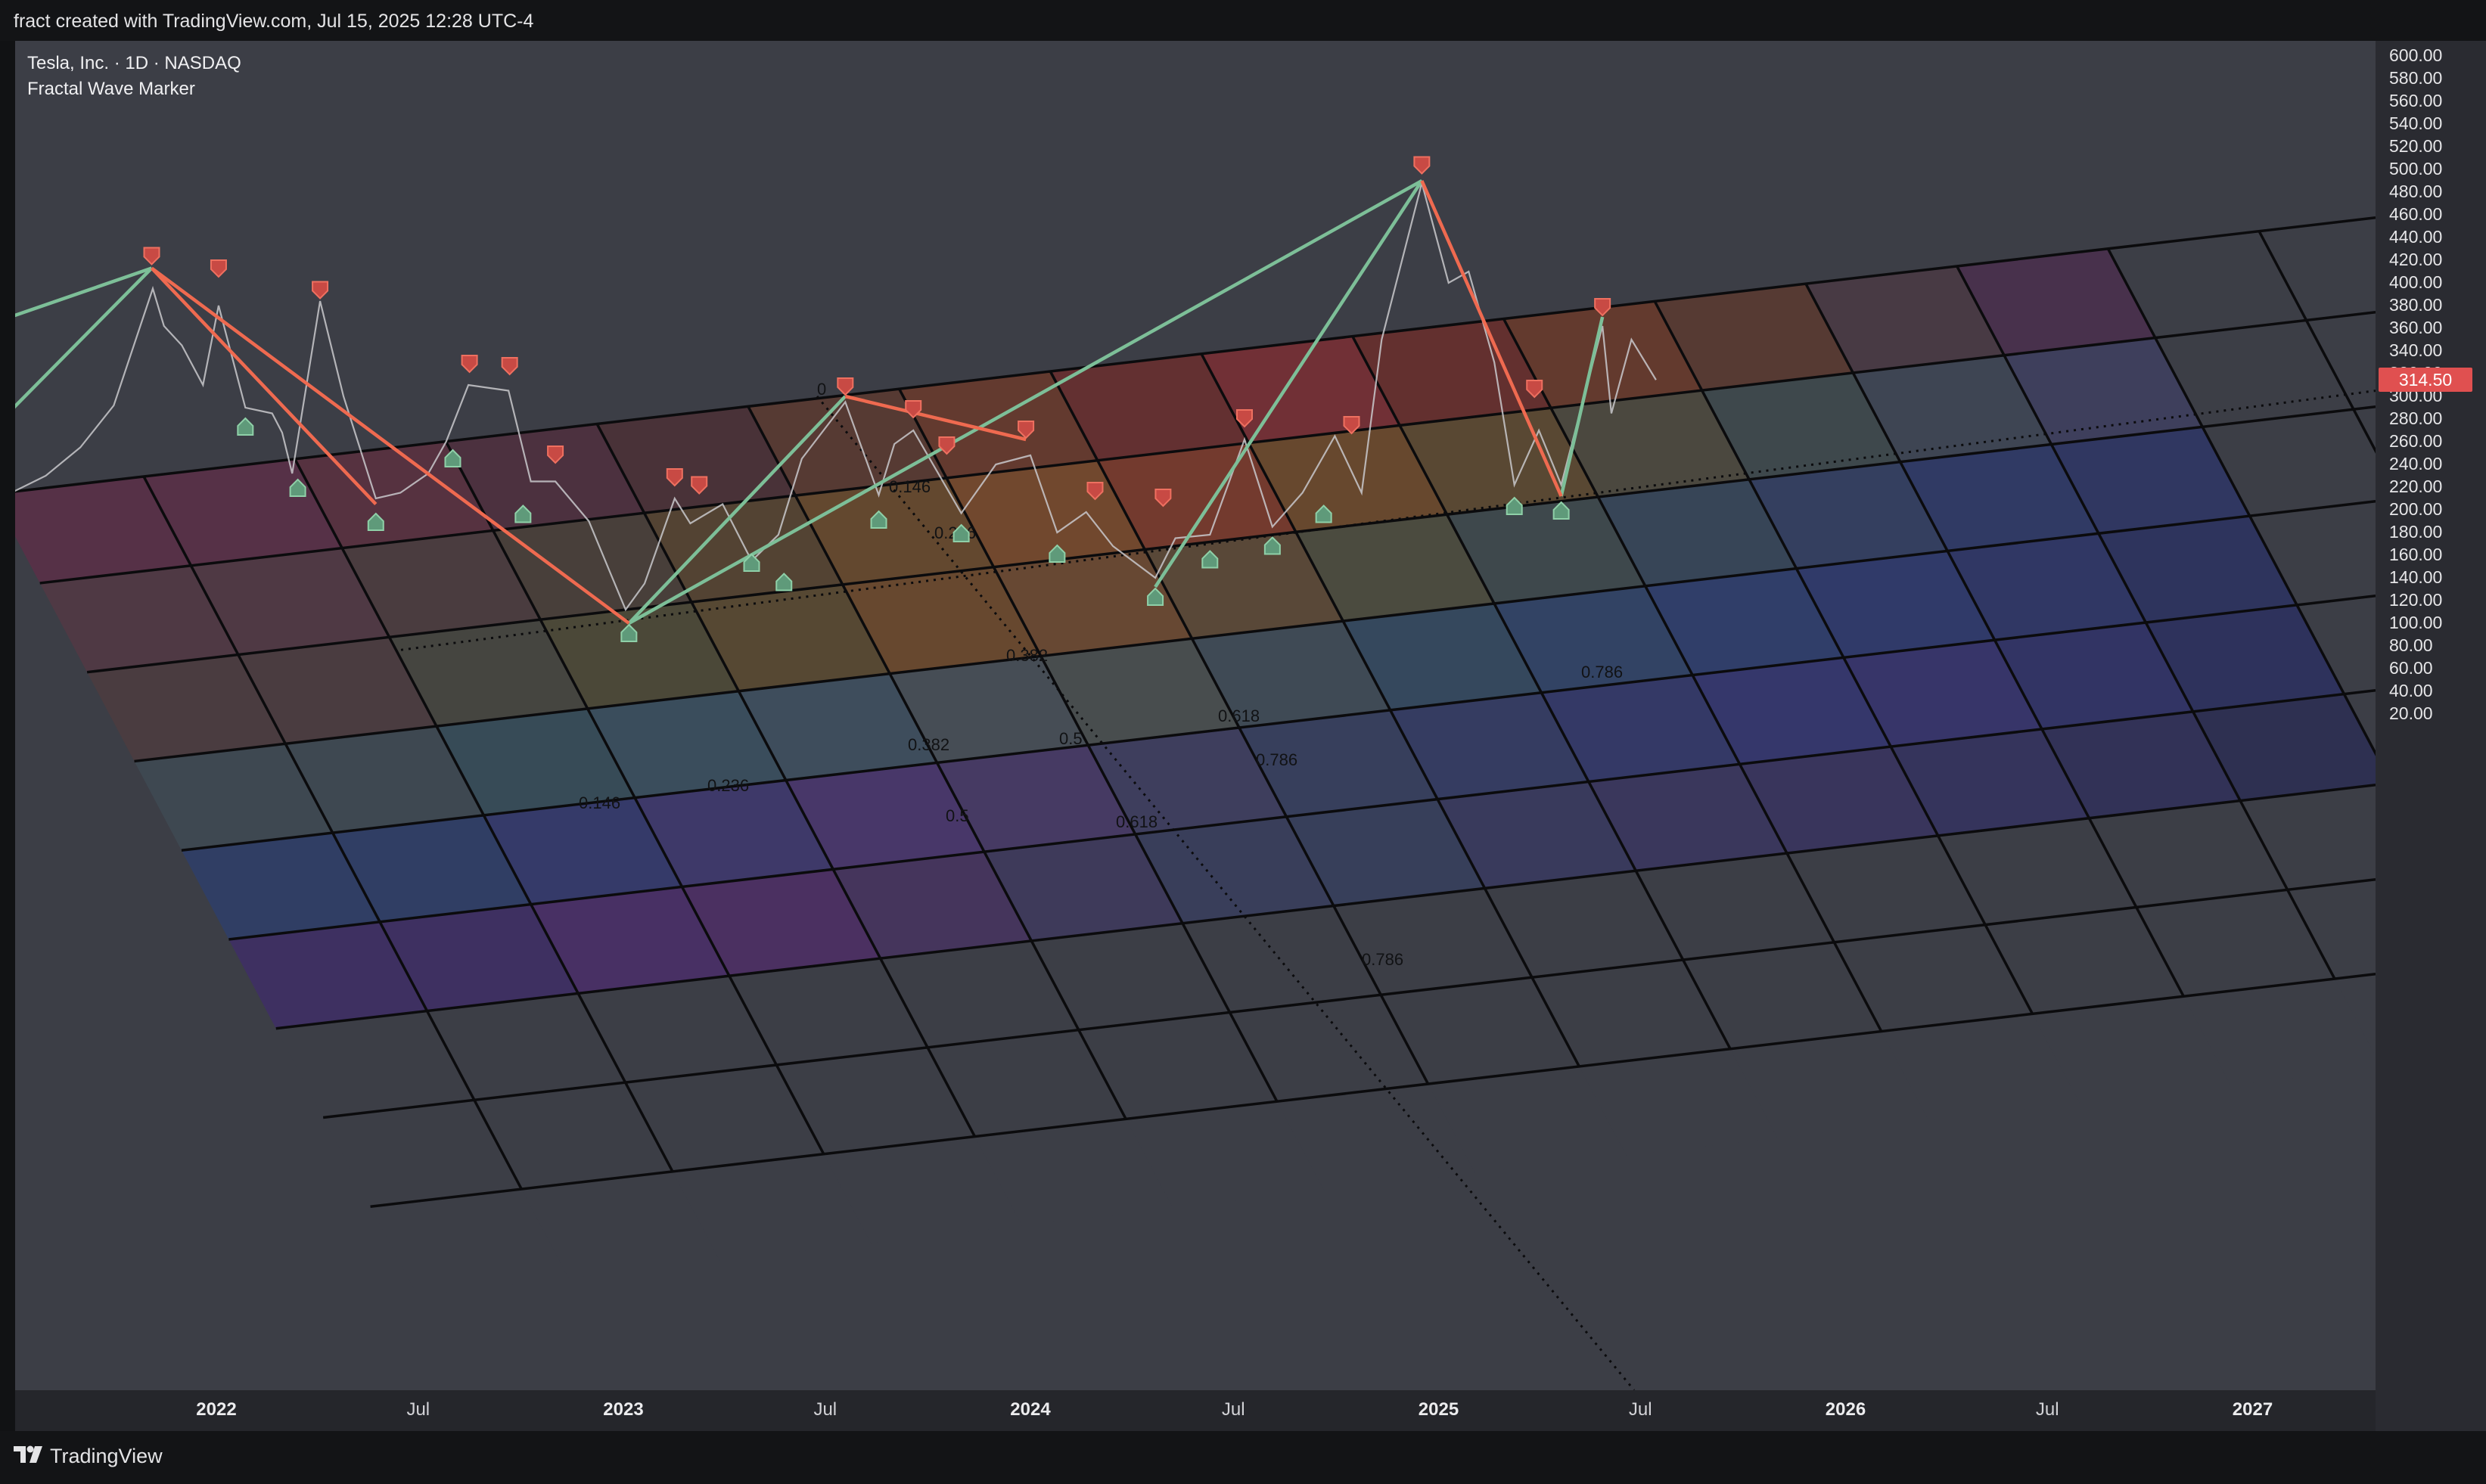  What do you see at coordinates (2416, 282) in the screenshot?
I see `price-tick-label: 400.00` at bounding box center [2416, 282].